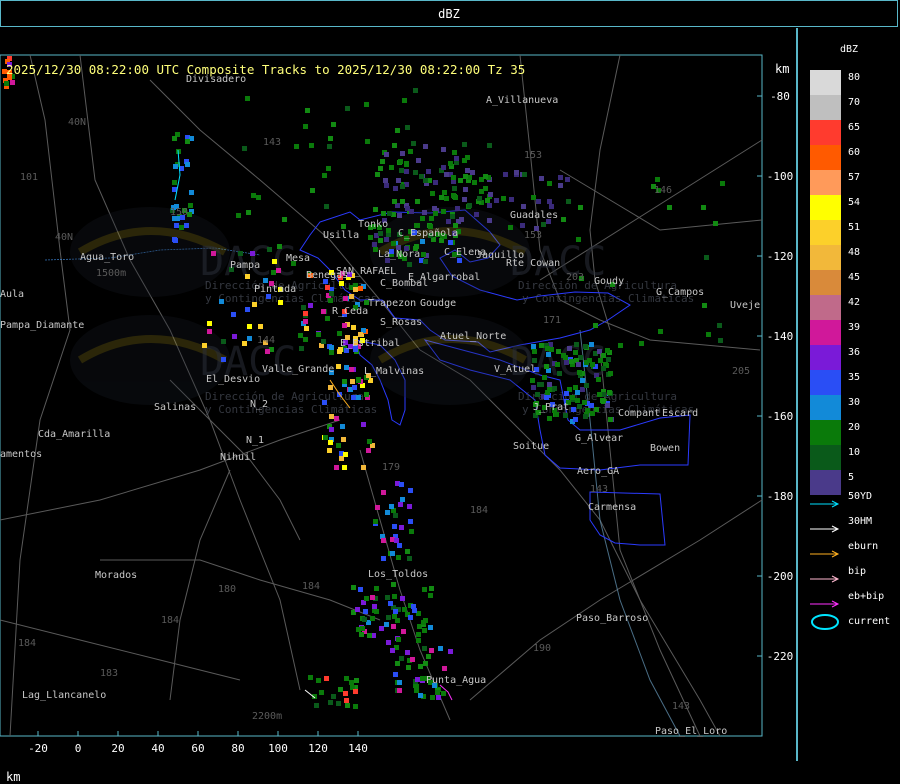 This screenshot has width=900, height=784. What do you see at coordinates (78, 748) in the screenshot?
I see `x-tick-label: 0` at bounding box center [78, 748].